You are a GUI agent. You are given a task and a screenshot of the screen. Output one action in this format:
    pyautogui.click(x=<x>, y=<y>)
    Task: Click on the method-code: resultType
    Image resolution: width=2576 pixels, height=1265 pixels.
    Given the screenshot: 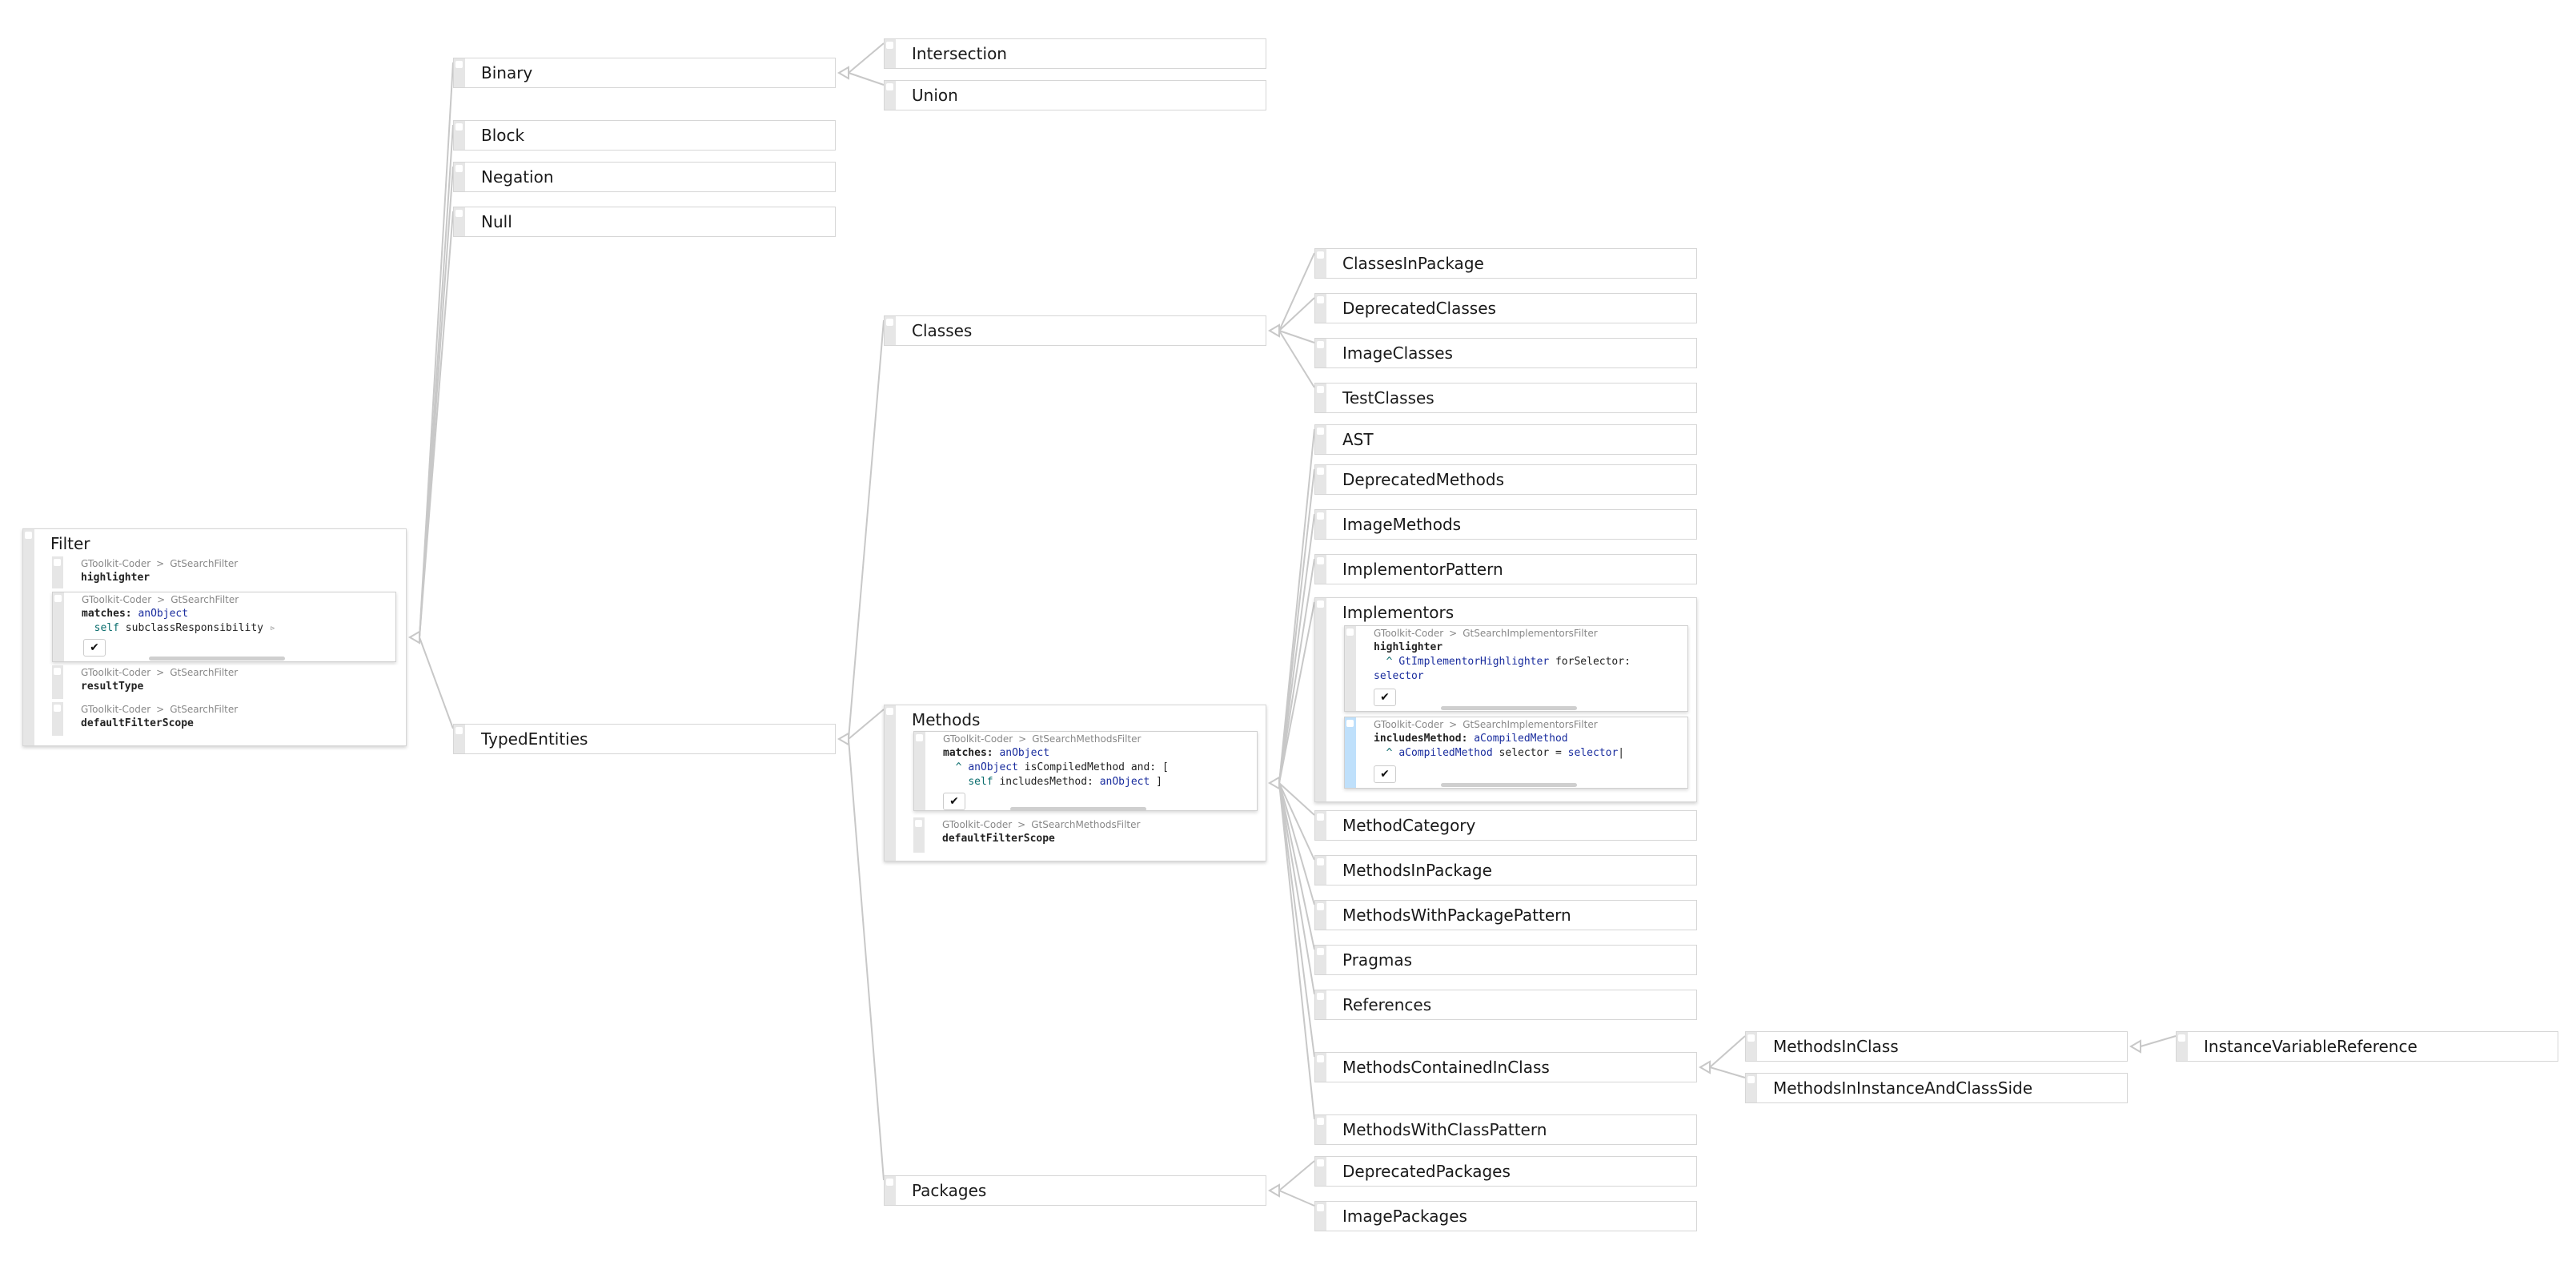 What is the action you would take?
    pyautogui.click(x=112, y=687)
    